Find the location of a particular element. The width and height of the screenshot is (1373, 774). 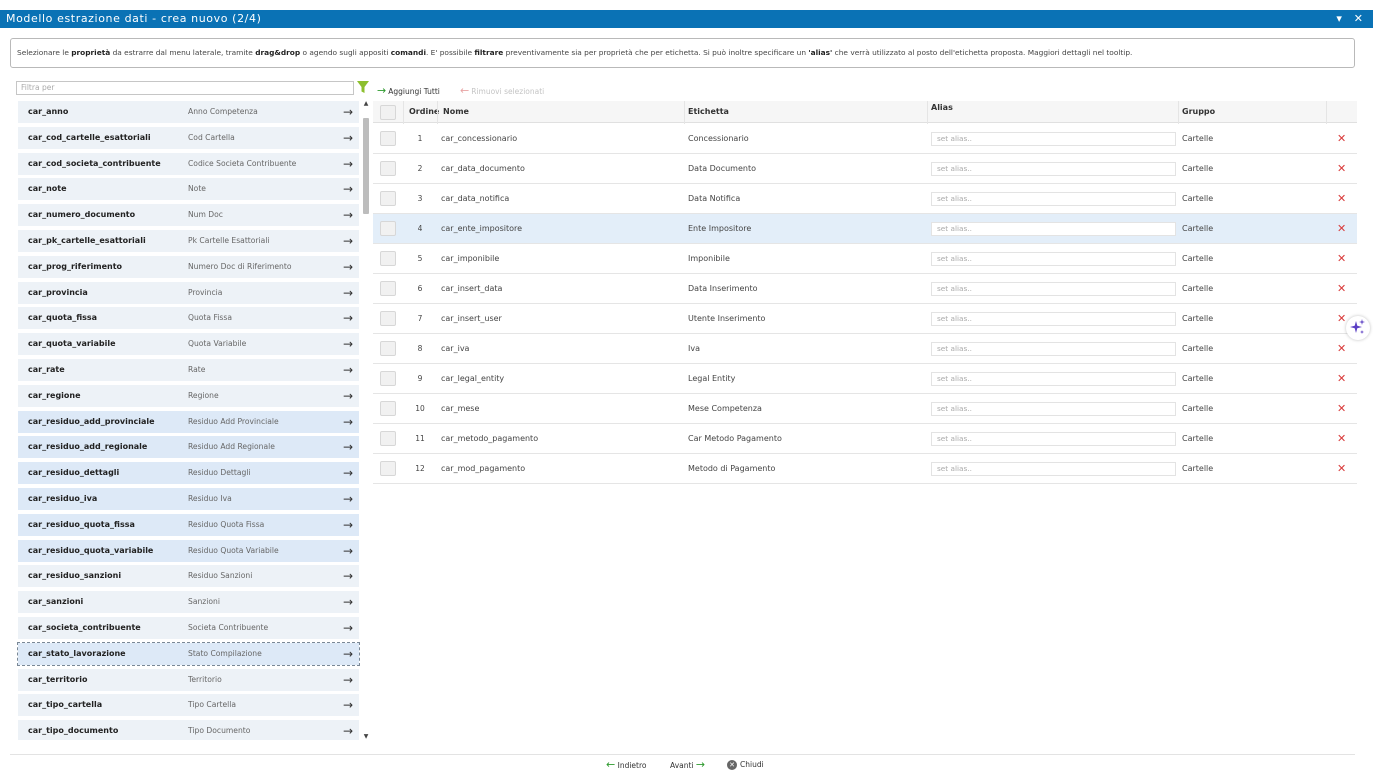

property-list-item: car_residuo_dettagli Residuo Dettagli → is located at coordinates (188, 473).